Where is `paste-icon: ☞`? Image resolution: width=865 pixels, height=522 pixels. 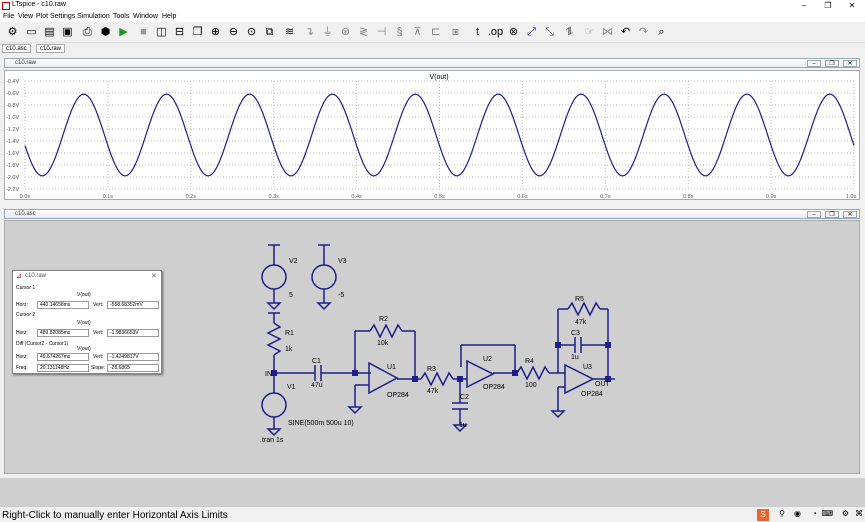 paste-icon: ☞ is located at coordinates (589, 32).